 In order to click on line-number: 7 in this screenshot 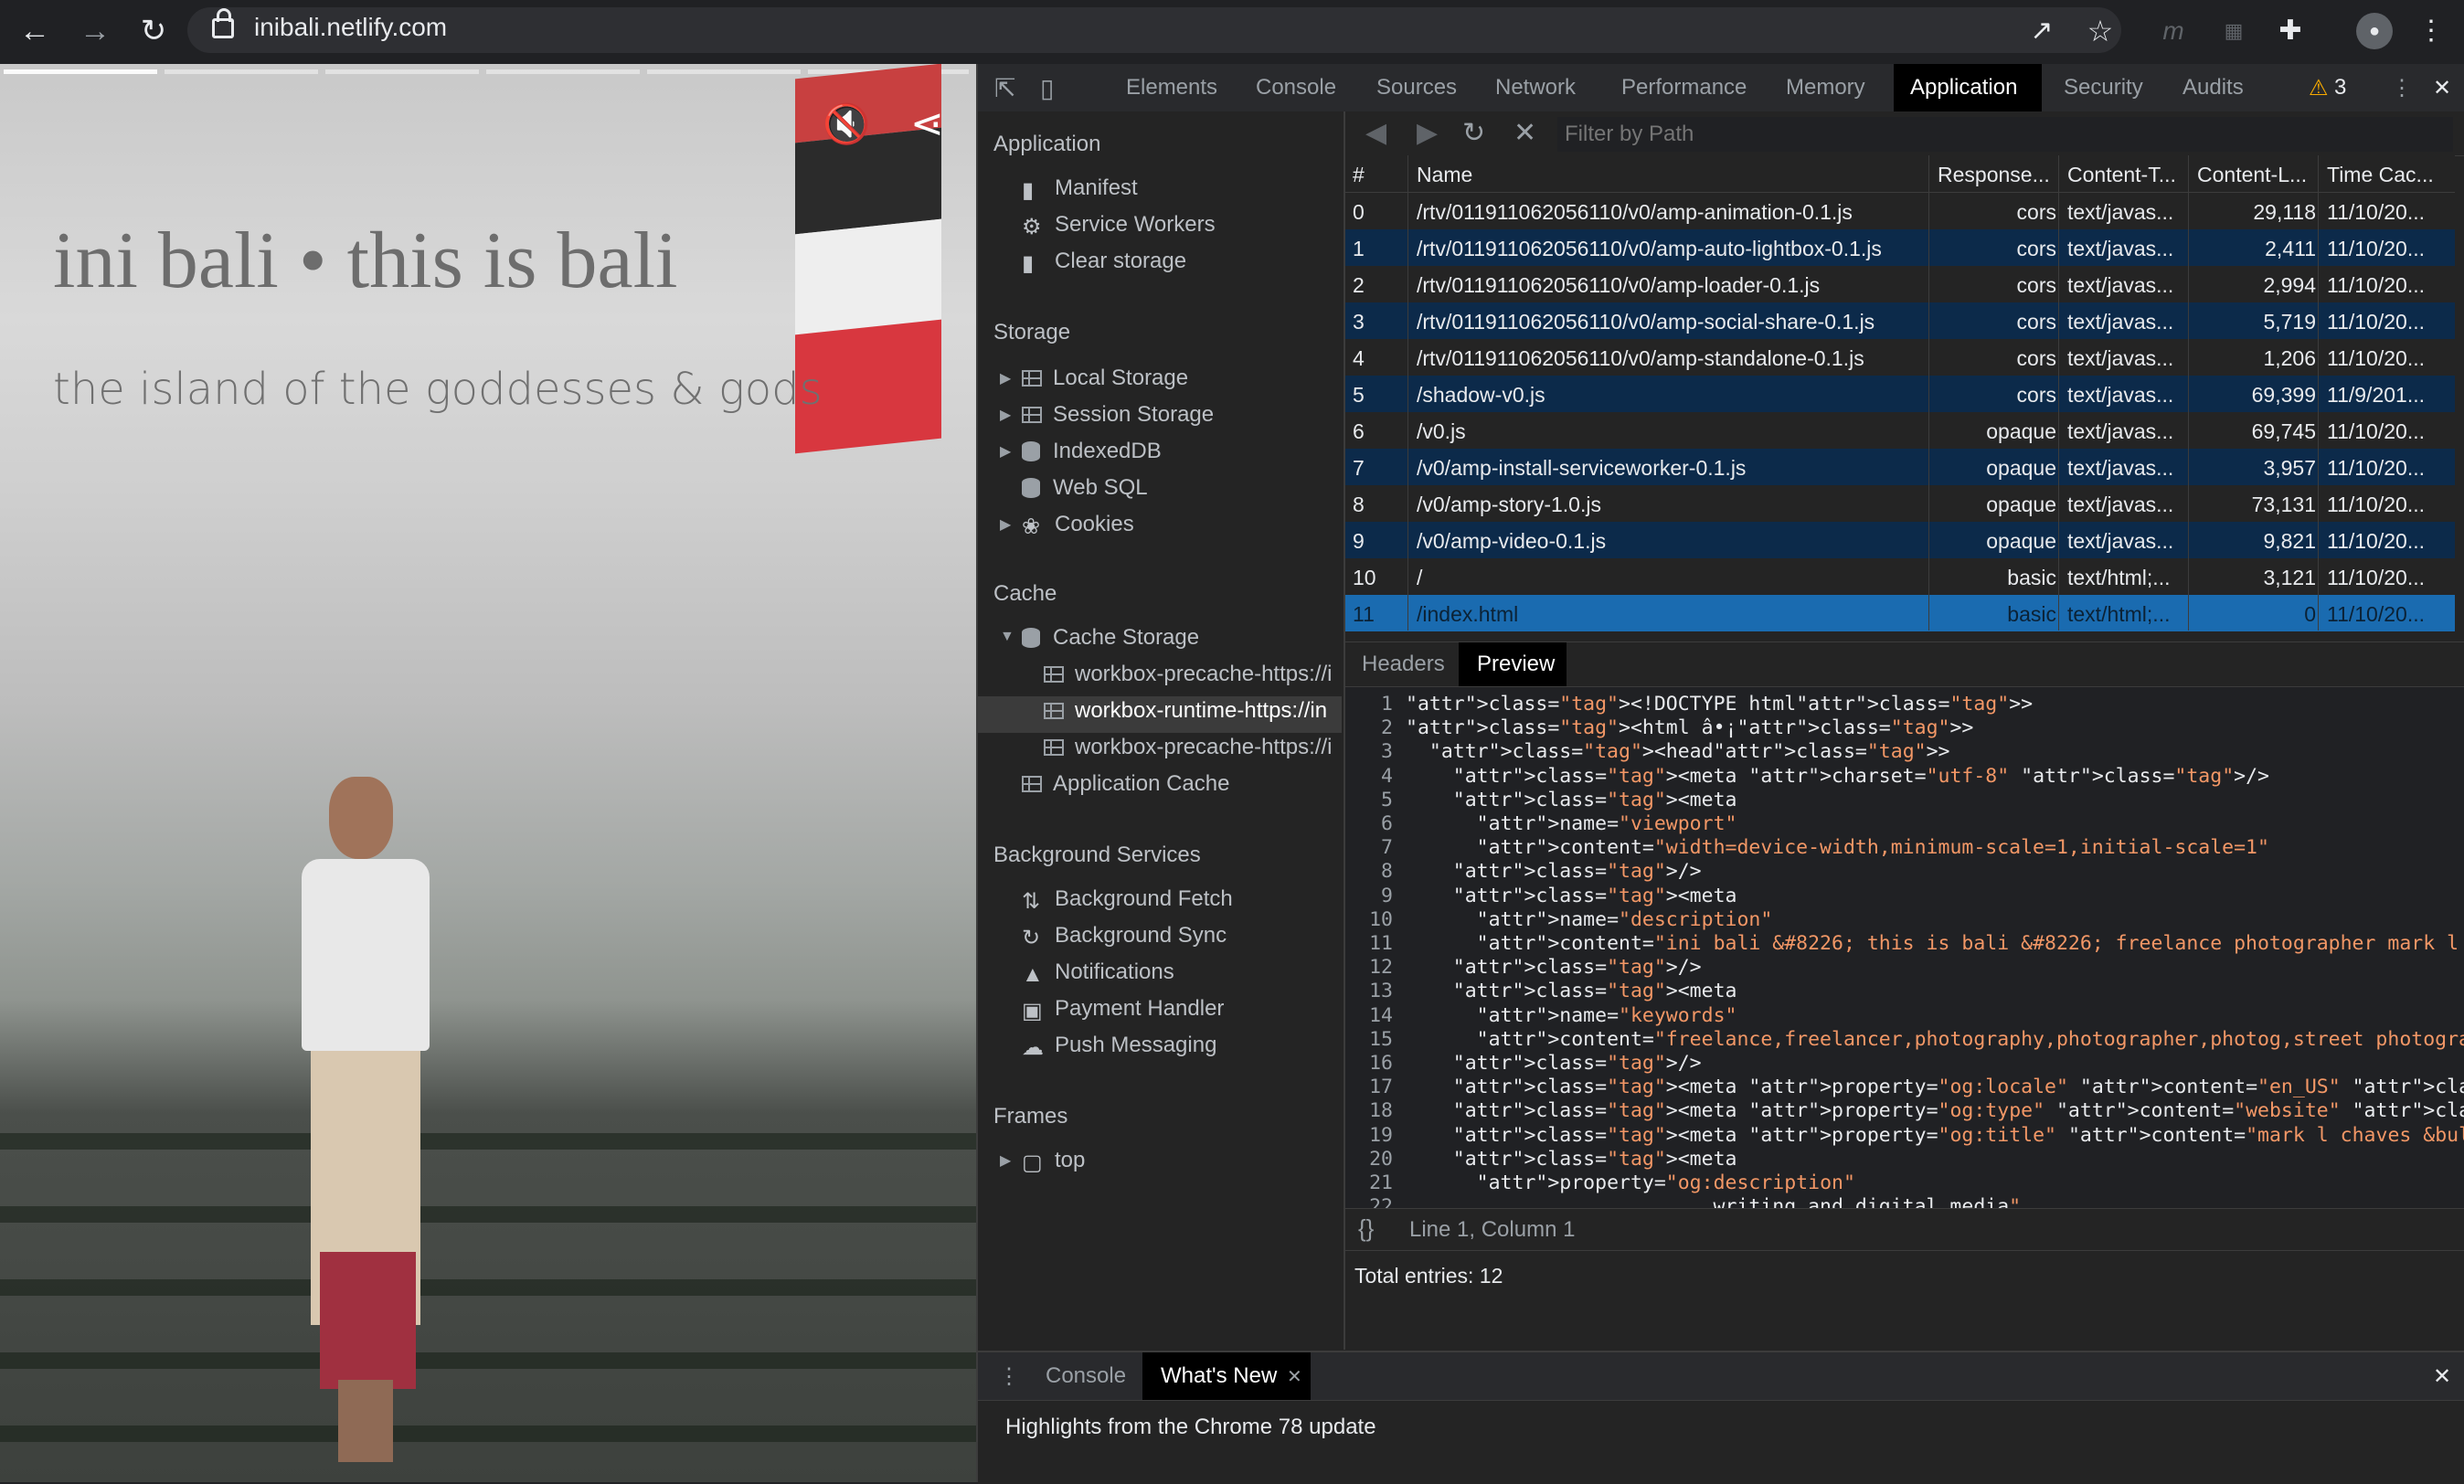, I will do `click(1387, 848)`.